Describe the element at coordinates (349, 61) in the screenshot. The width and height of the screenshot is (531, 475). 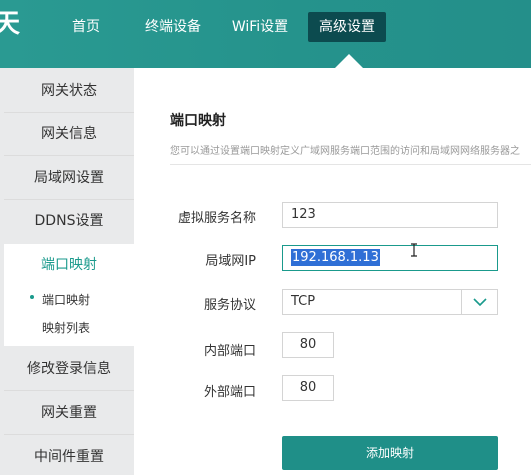
I see `active-nav-caret` at that location.